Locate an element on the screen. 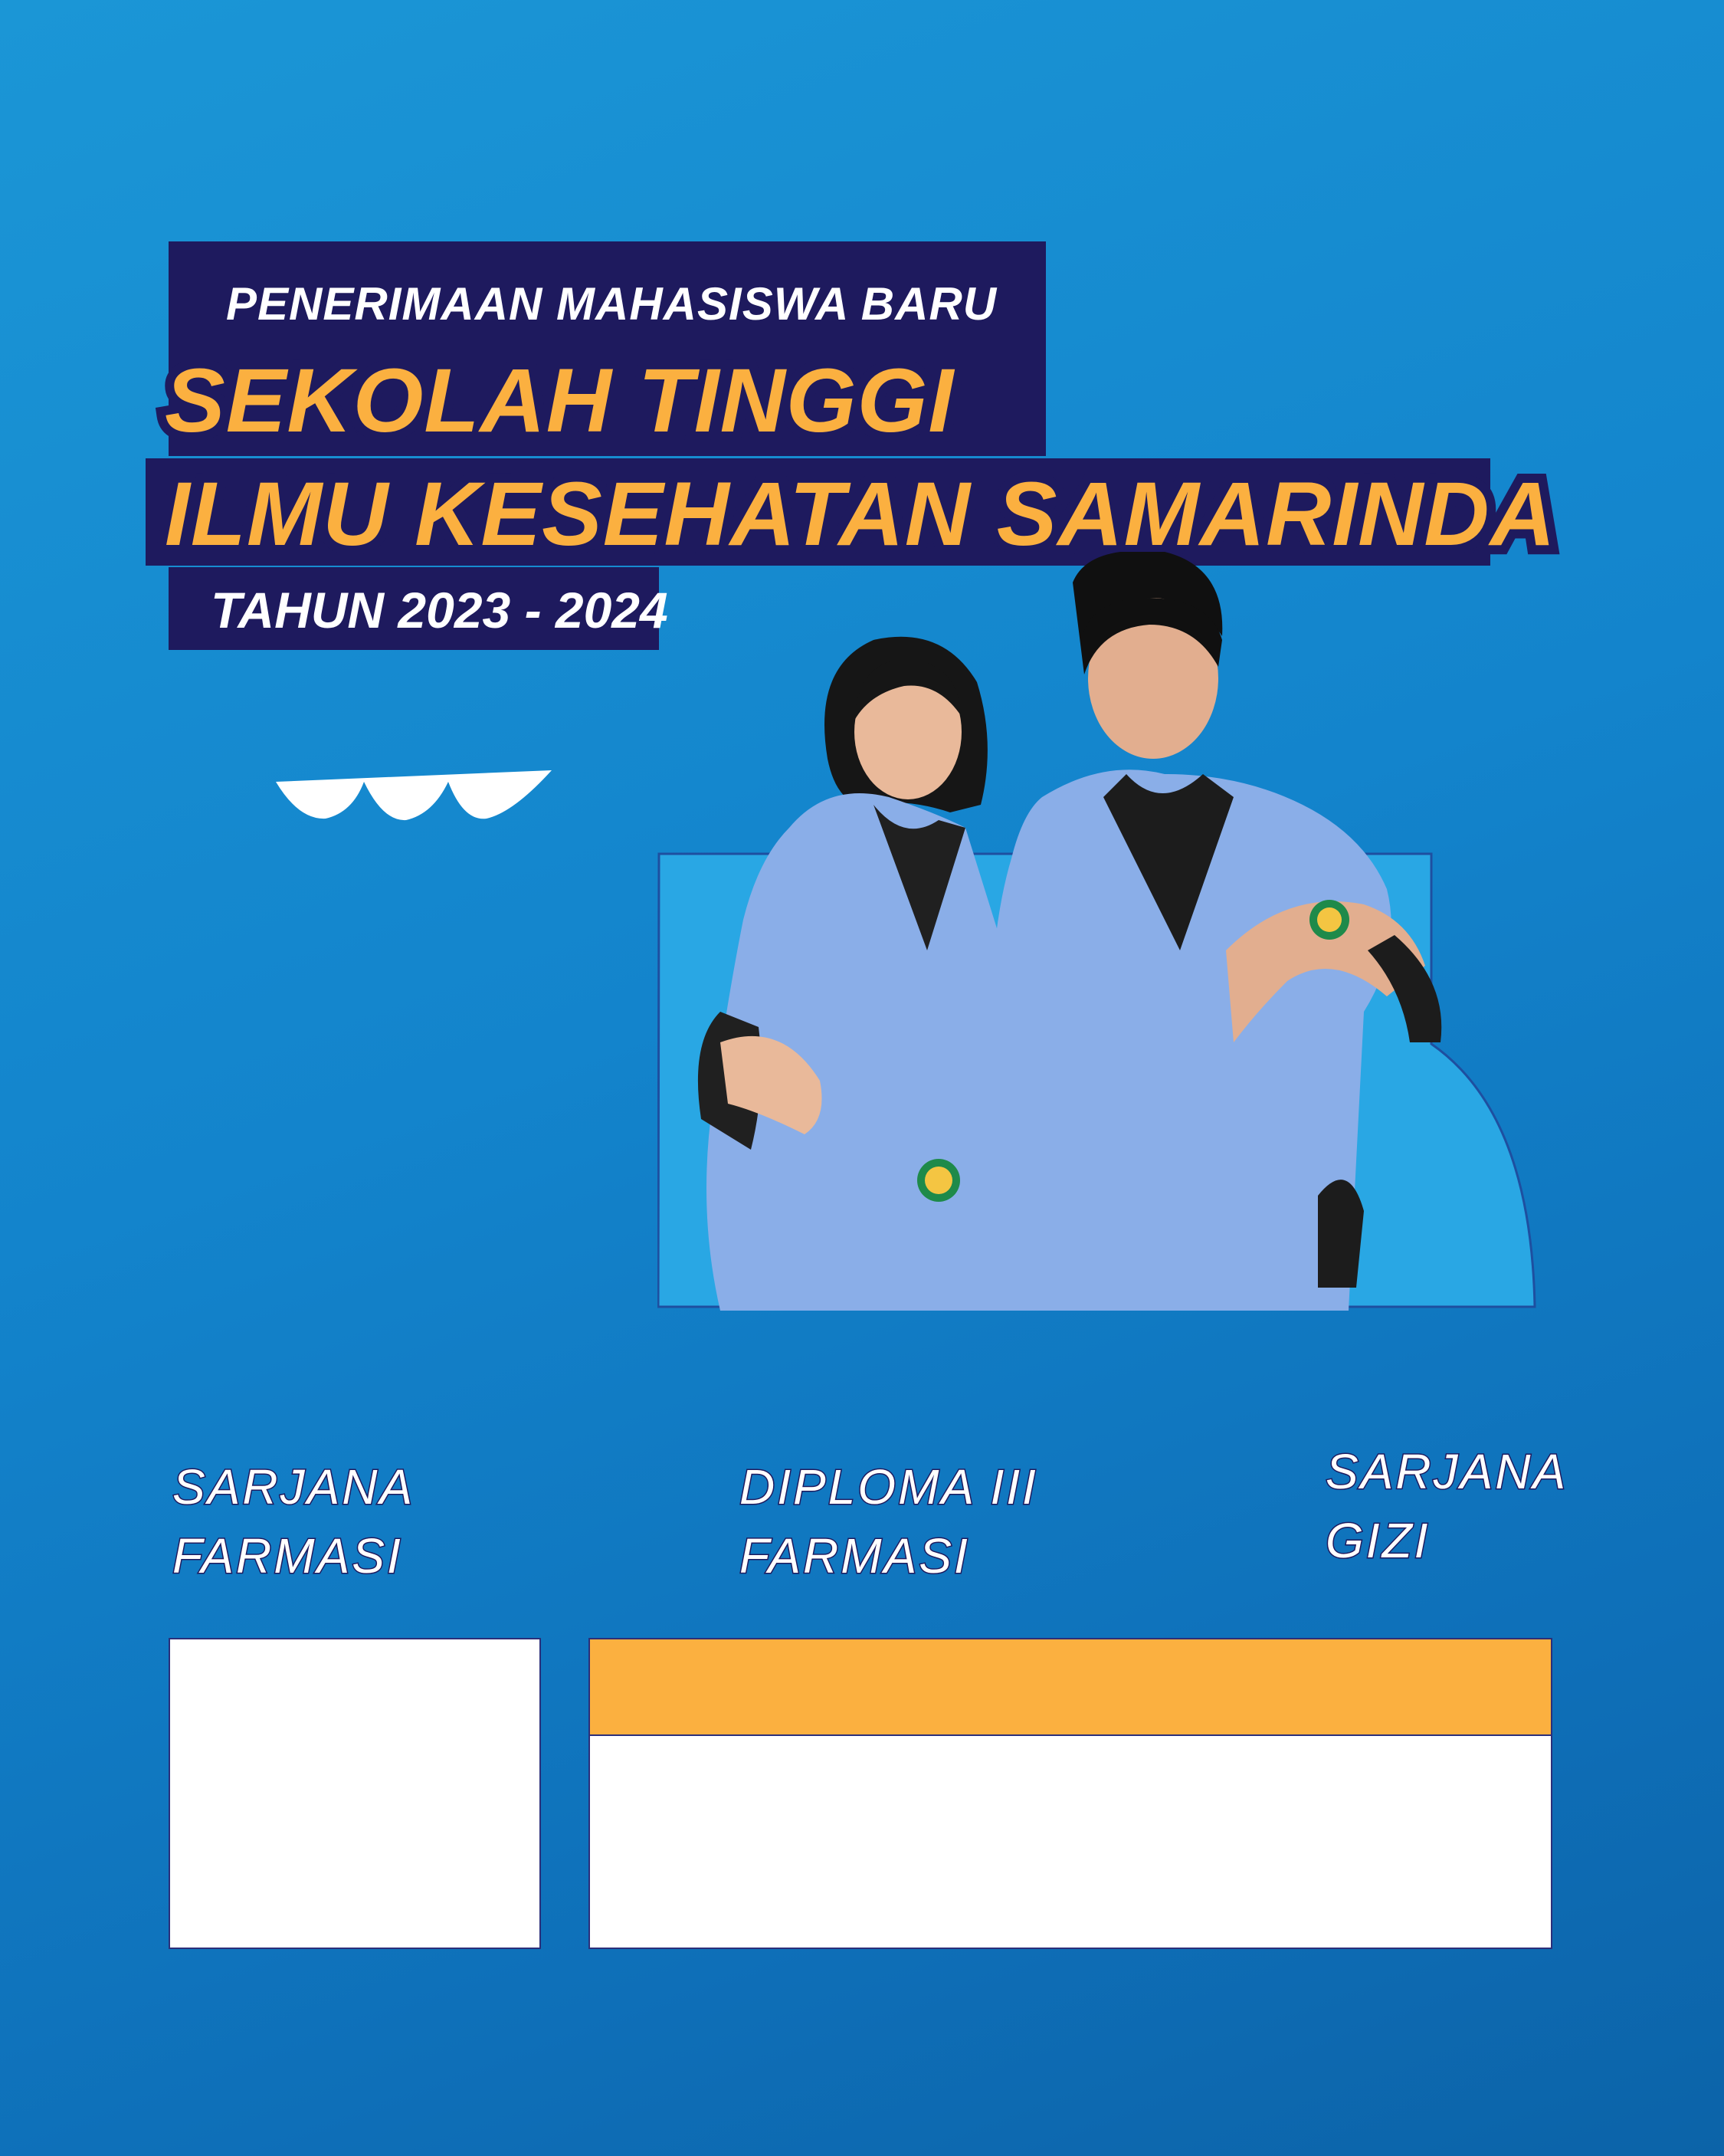 This screenshot has width=1724, height=2156. right-box-header-bar is located at coordinates (1070, 1687).